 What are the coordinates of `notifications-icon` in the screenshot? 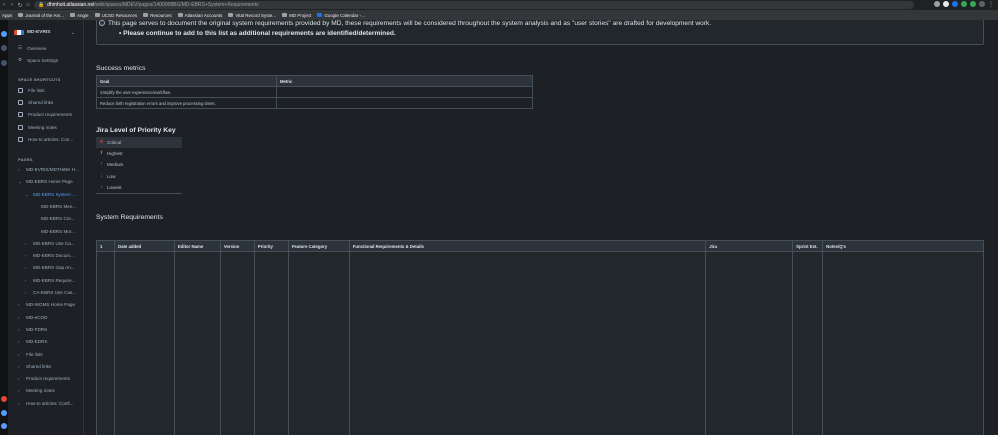 It's located at (4, 399).